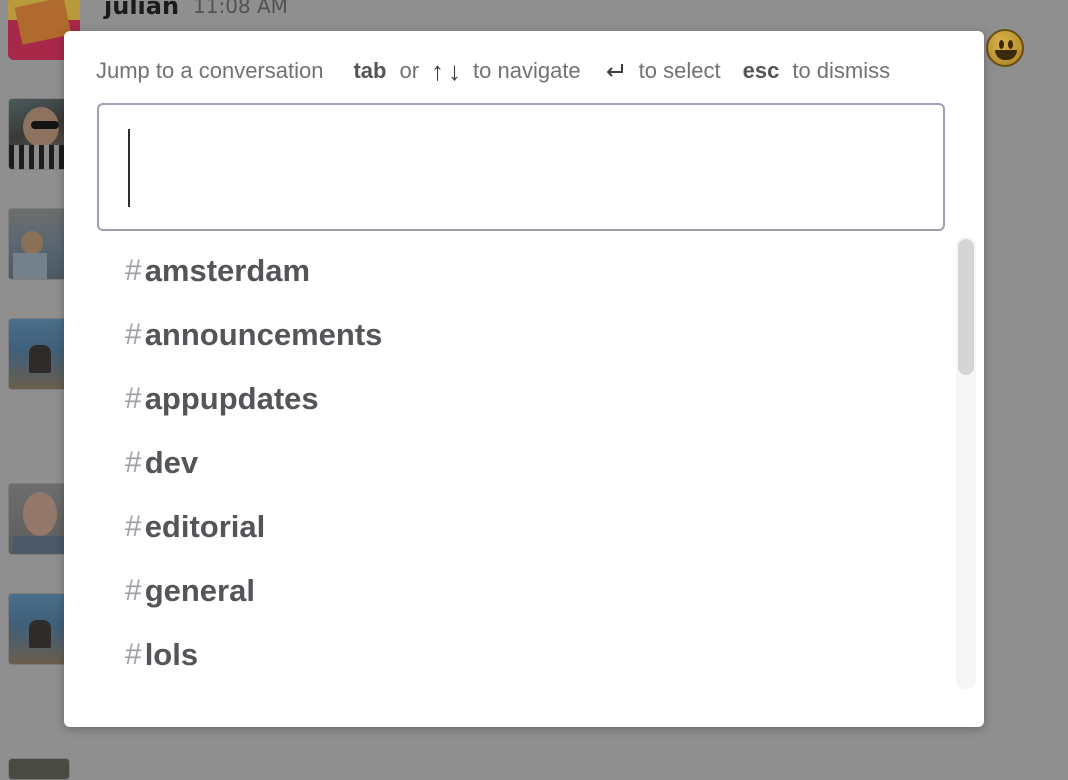 Image resolution: width=1068 pixels, height=780 pixels. Describe the element at coordinates (210, 70) in the screenshot. I see `hint-prompt: Jump to a conversation` at that location.